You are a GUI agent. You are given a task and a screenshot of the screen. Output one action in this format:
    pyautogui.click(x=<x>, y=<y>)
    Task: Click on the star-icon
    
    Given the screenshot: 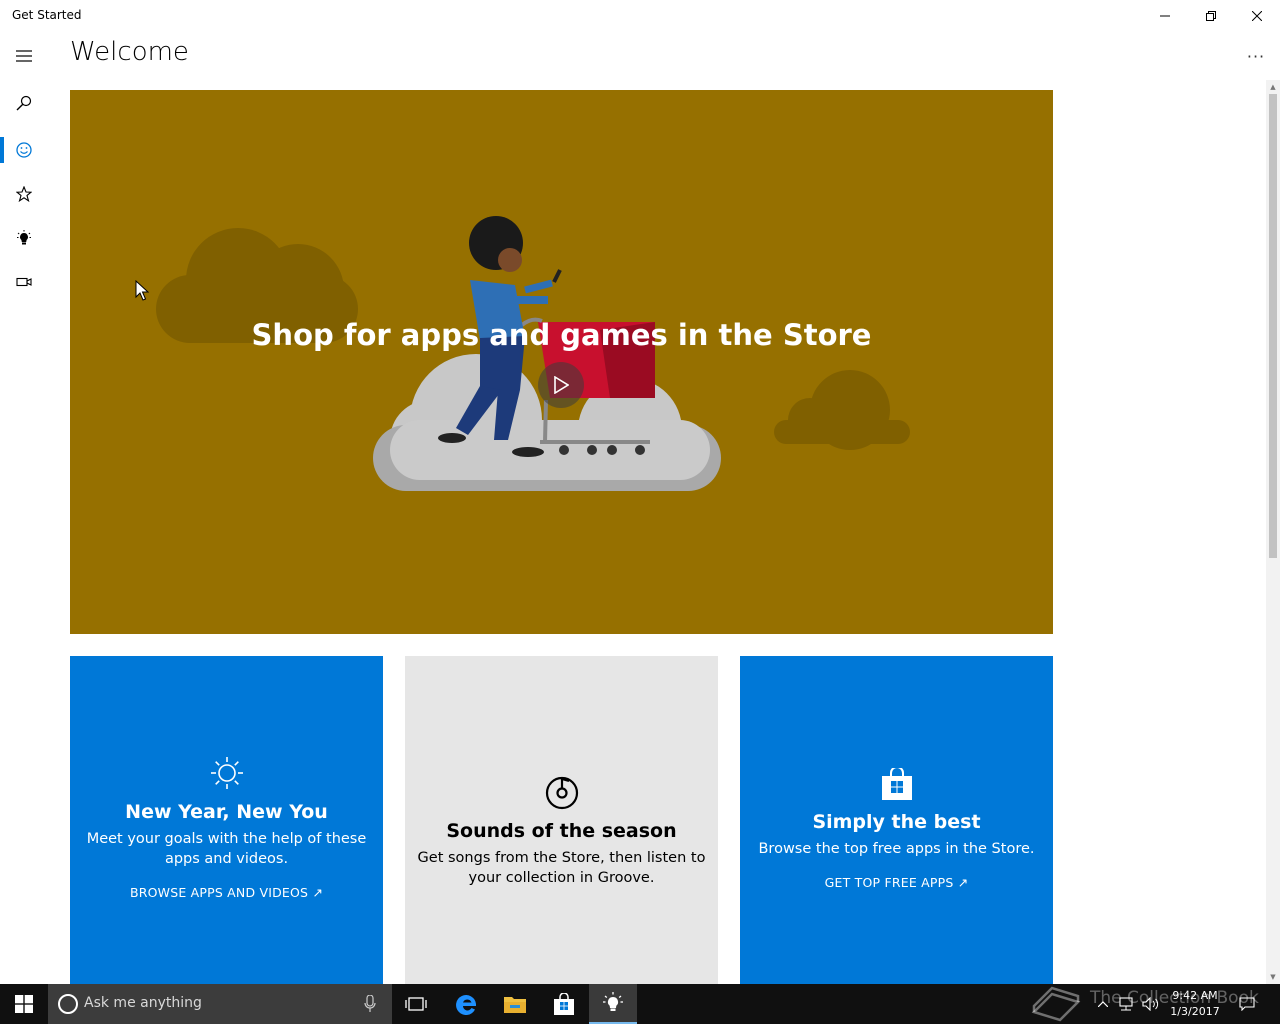 What is the action you would take?
    pyautogui.click(x=24, y=194)
    